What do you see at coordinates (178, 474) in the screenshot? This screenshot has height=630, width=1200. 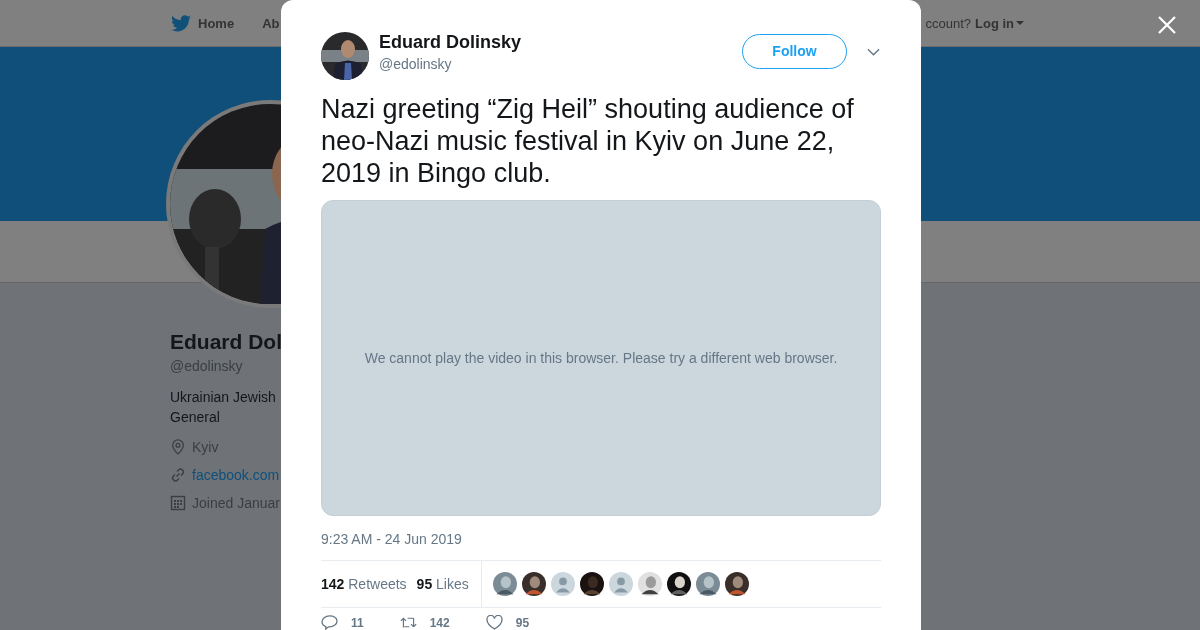 I see `link-icon` at bounding box center [178, 474].